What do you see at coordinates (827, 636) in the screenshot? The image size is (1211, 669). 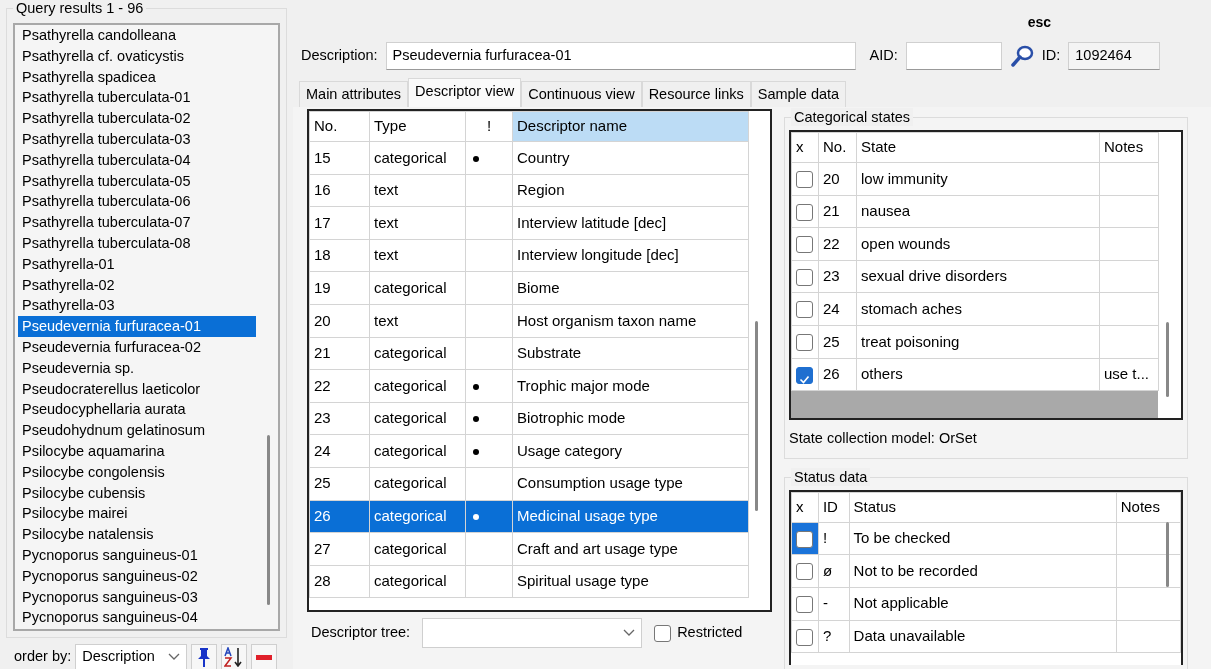 I see `status-id: ?` at bounding box center [827, 636].